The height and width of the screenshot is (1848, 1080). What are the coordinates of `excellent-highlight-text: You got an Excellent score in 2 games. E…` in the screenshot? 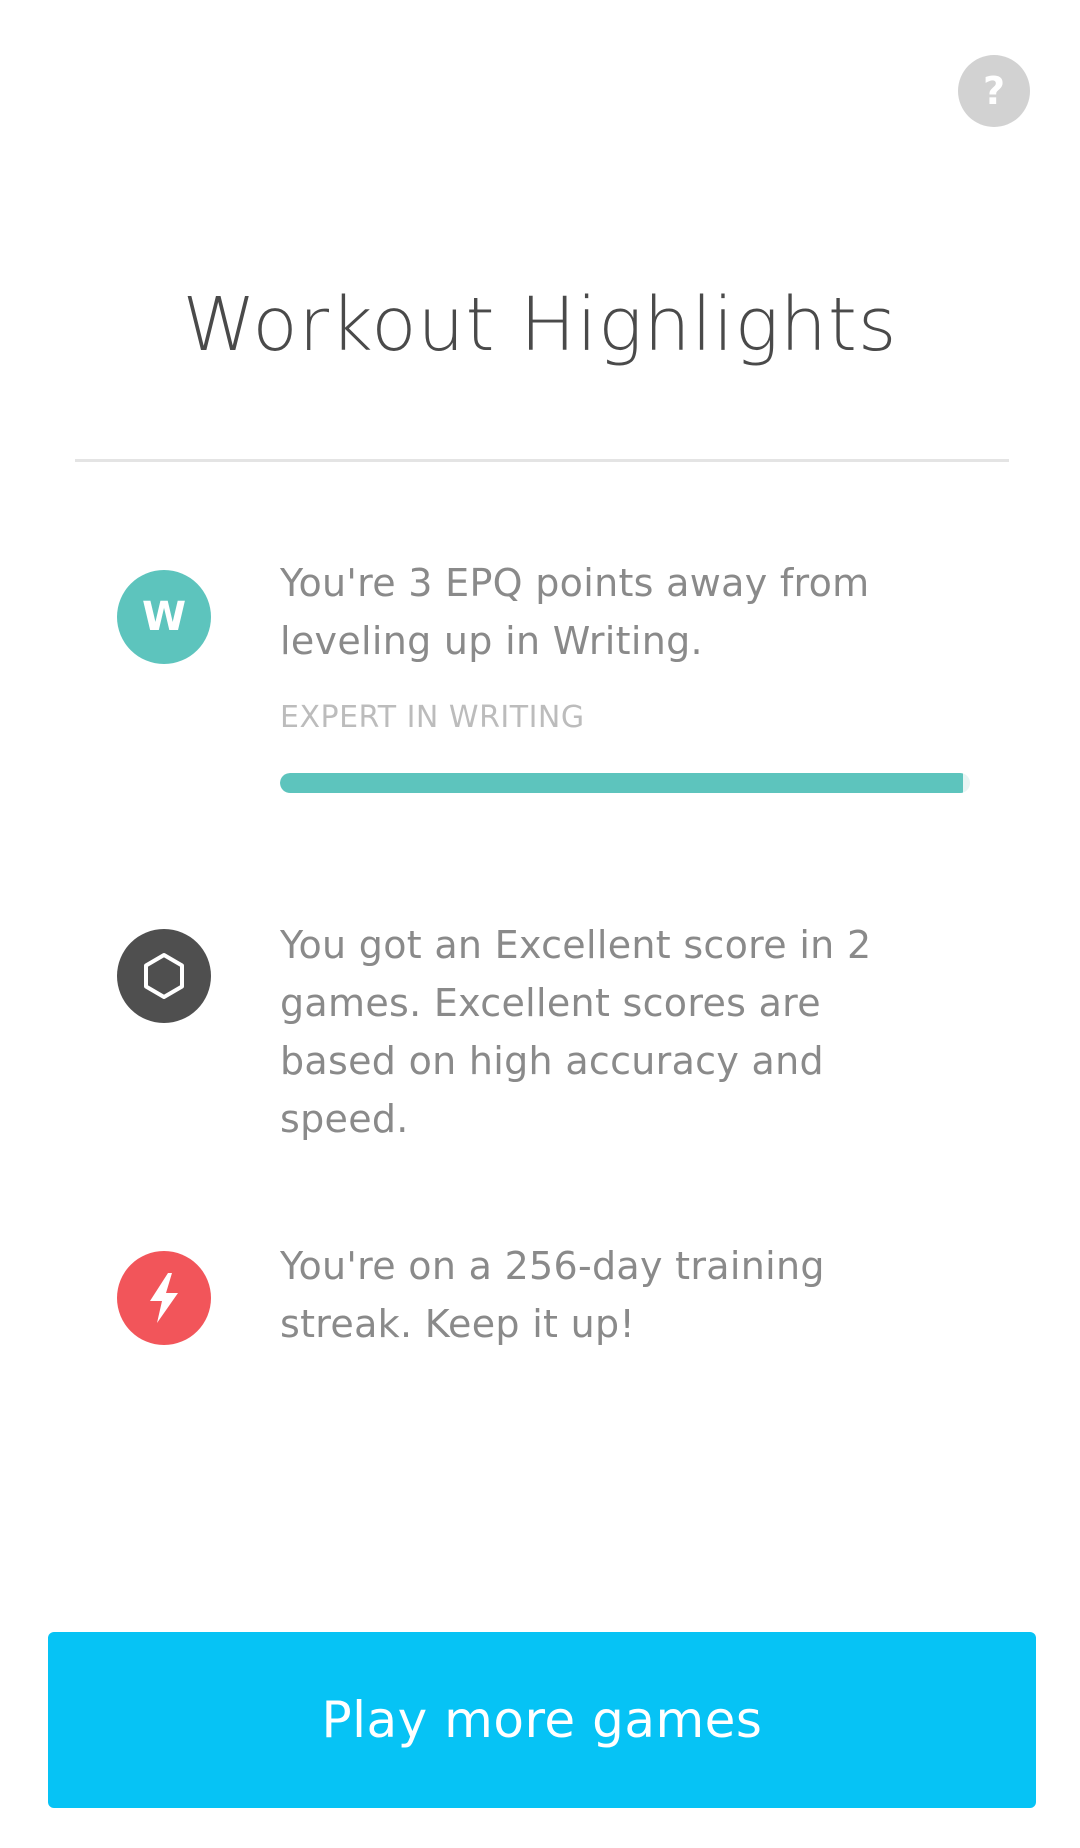 It's located at (576, 1032).